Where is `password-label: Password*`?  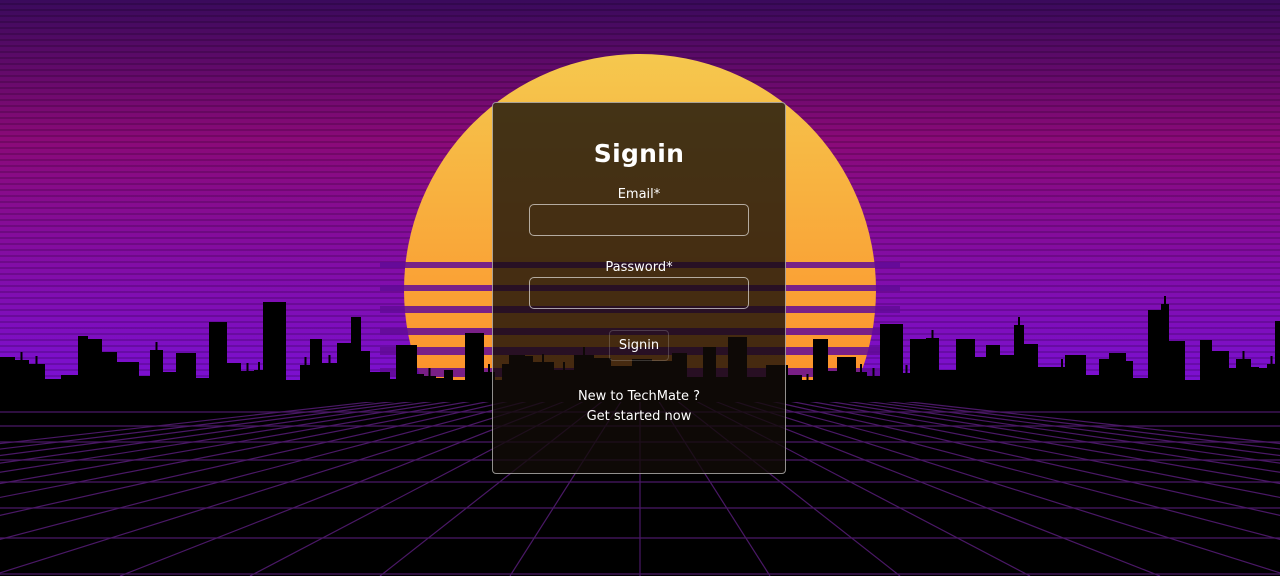 password-label: Password* is located at coordinates (639, 267).